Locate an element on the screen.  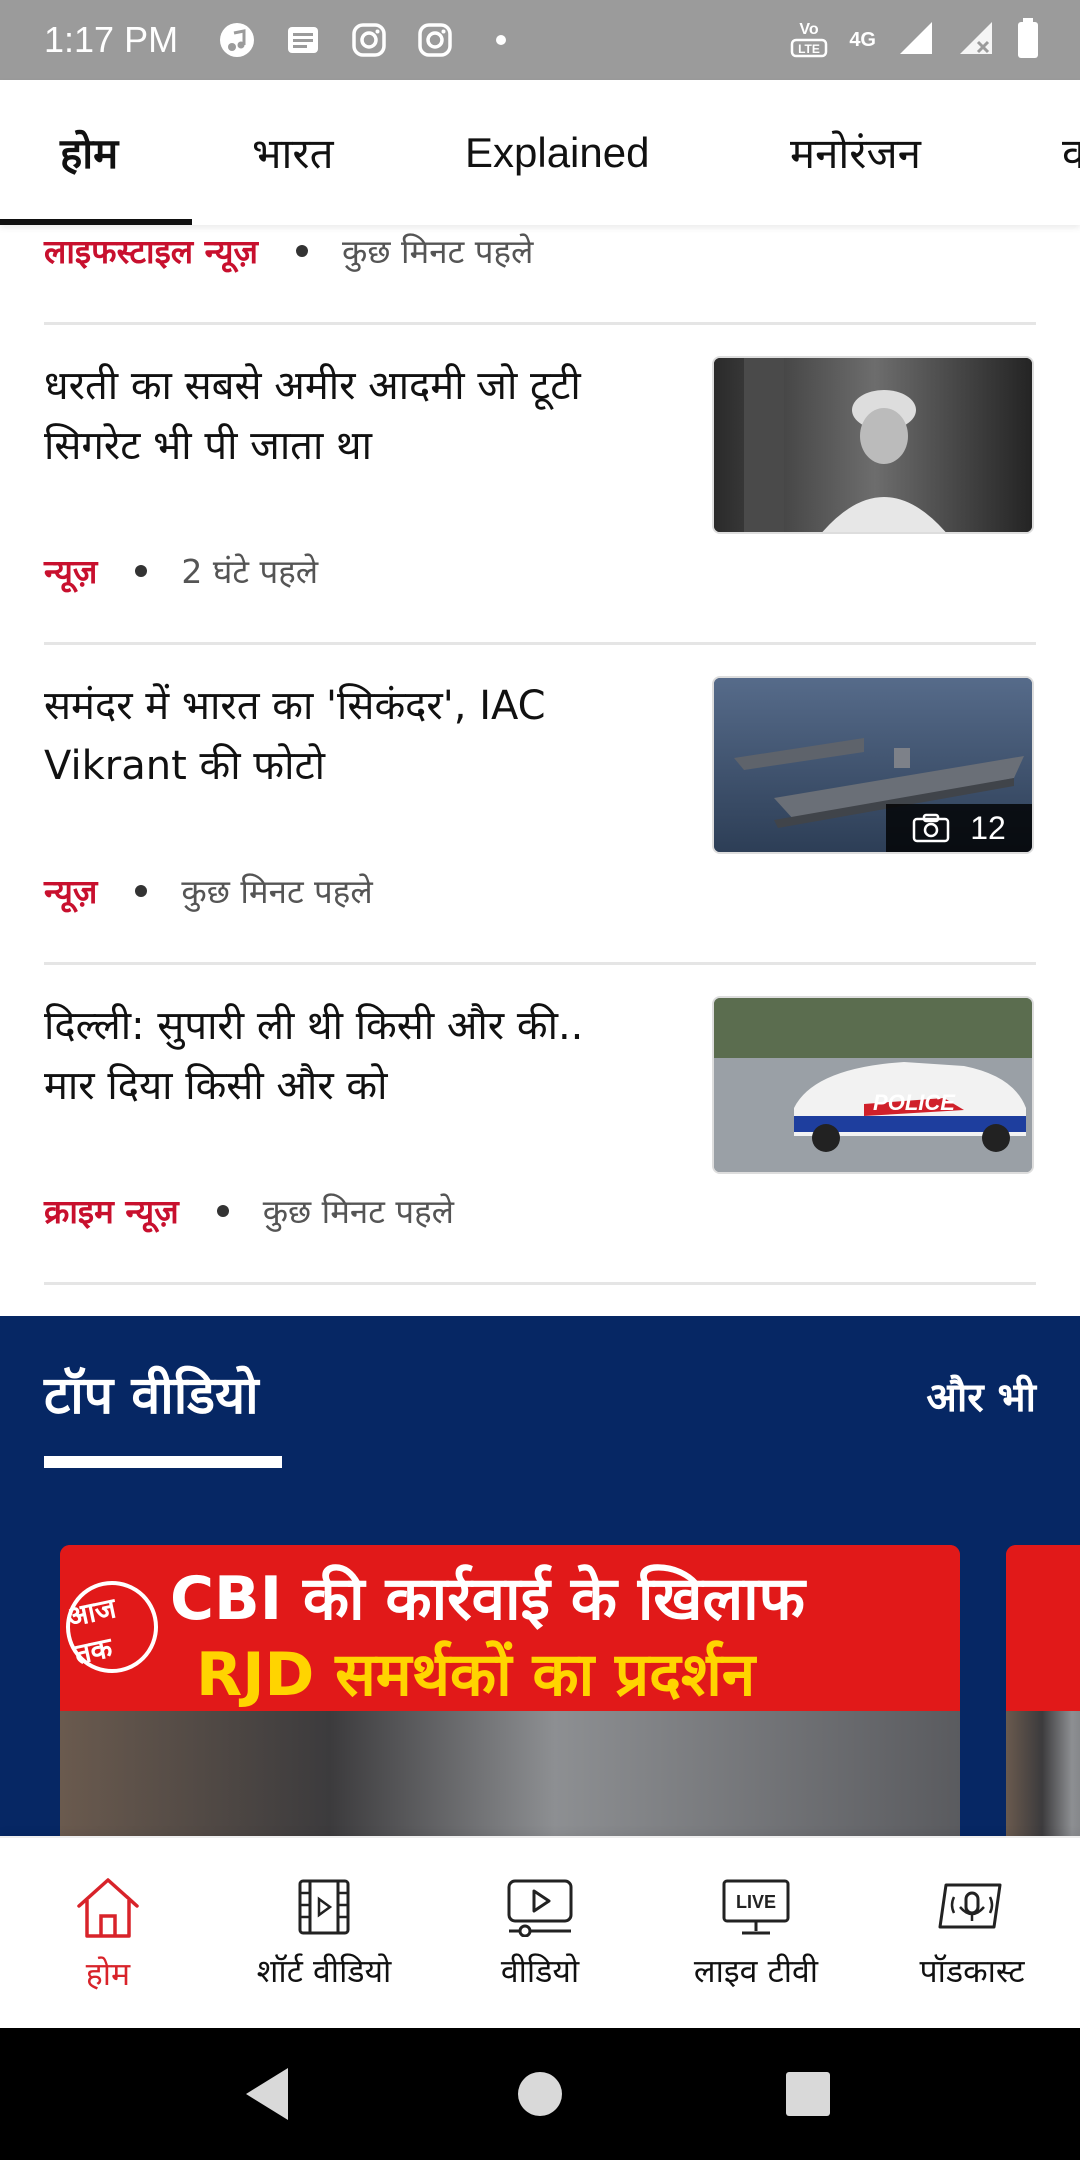
article-category: क्राइम न्यूज़ is located at coordinates (111, 1210).